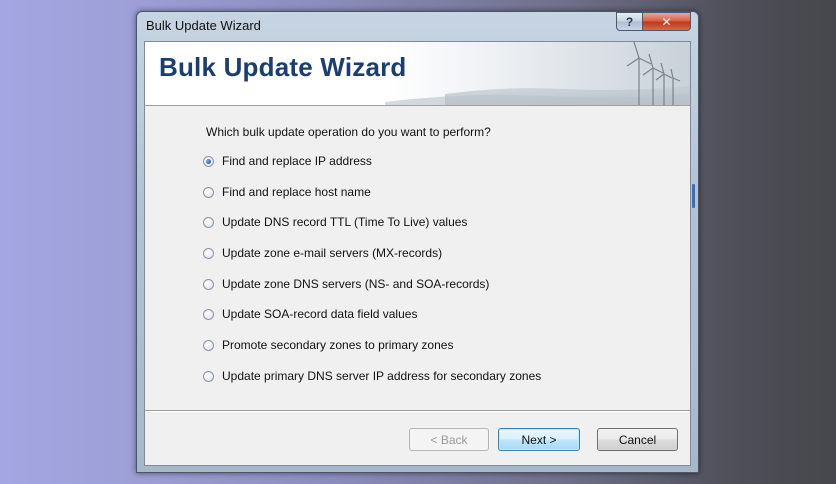  I want to click on title-bar: Bulk Update Wizard ? ✕, so click(417, 26).